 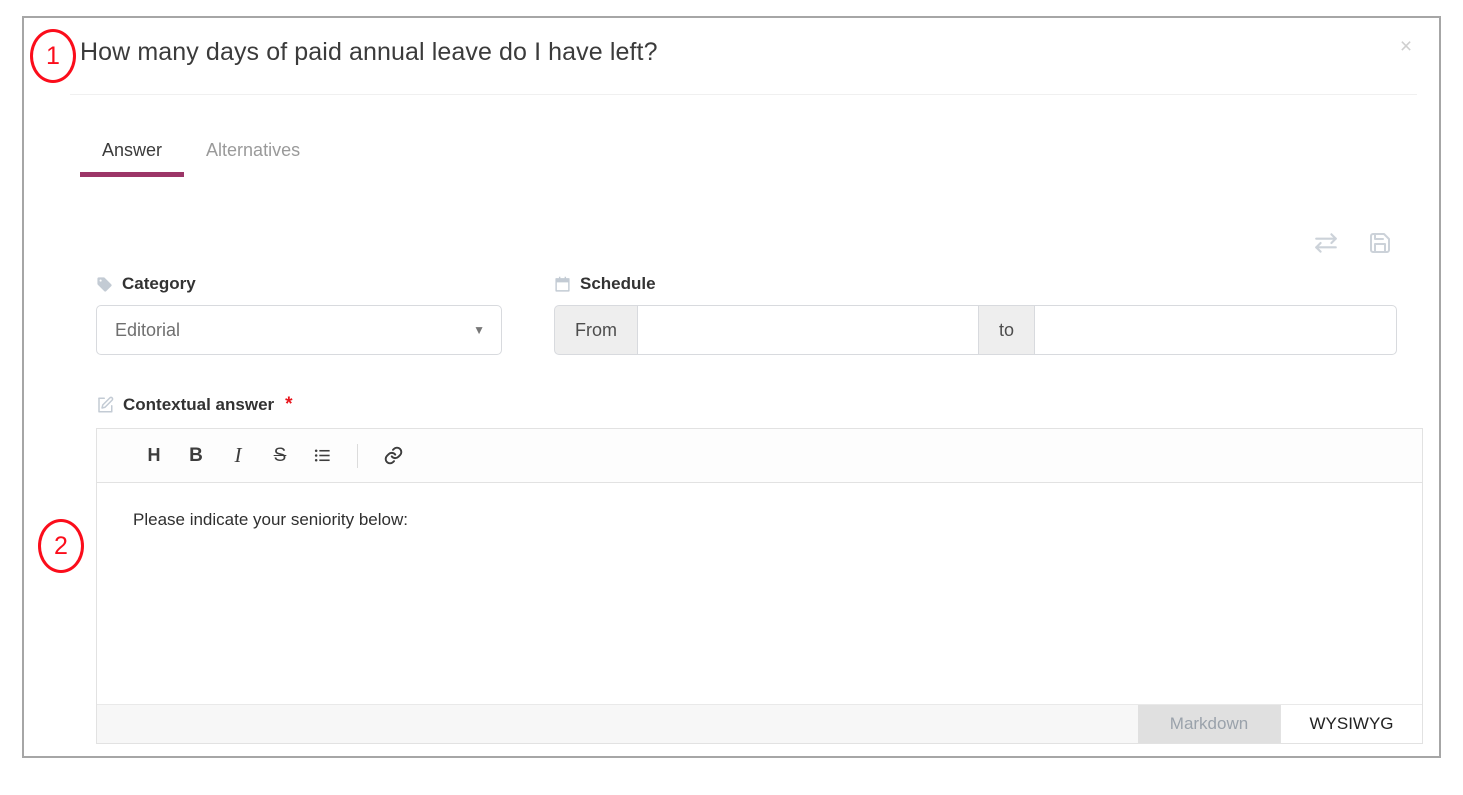 I want to click on tag-icon, so click(x=104, y=284).